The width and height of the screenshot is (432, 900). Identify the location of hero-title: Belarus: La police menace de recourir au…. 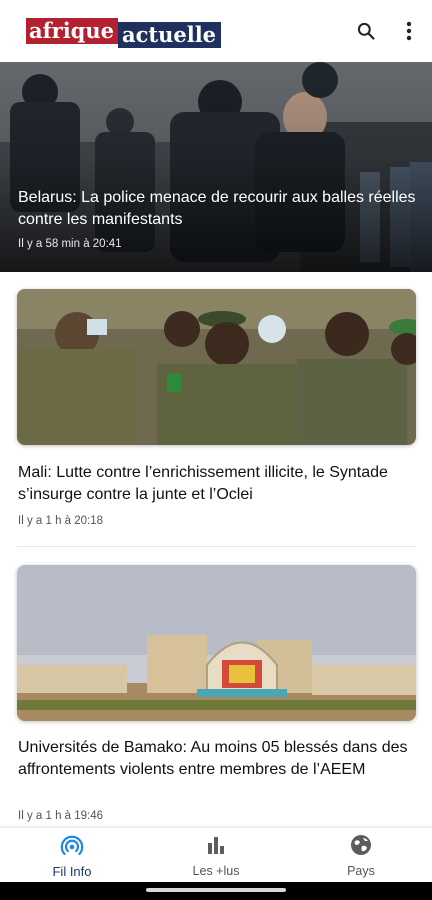
(218, 209).